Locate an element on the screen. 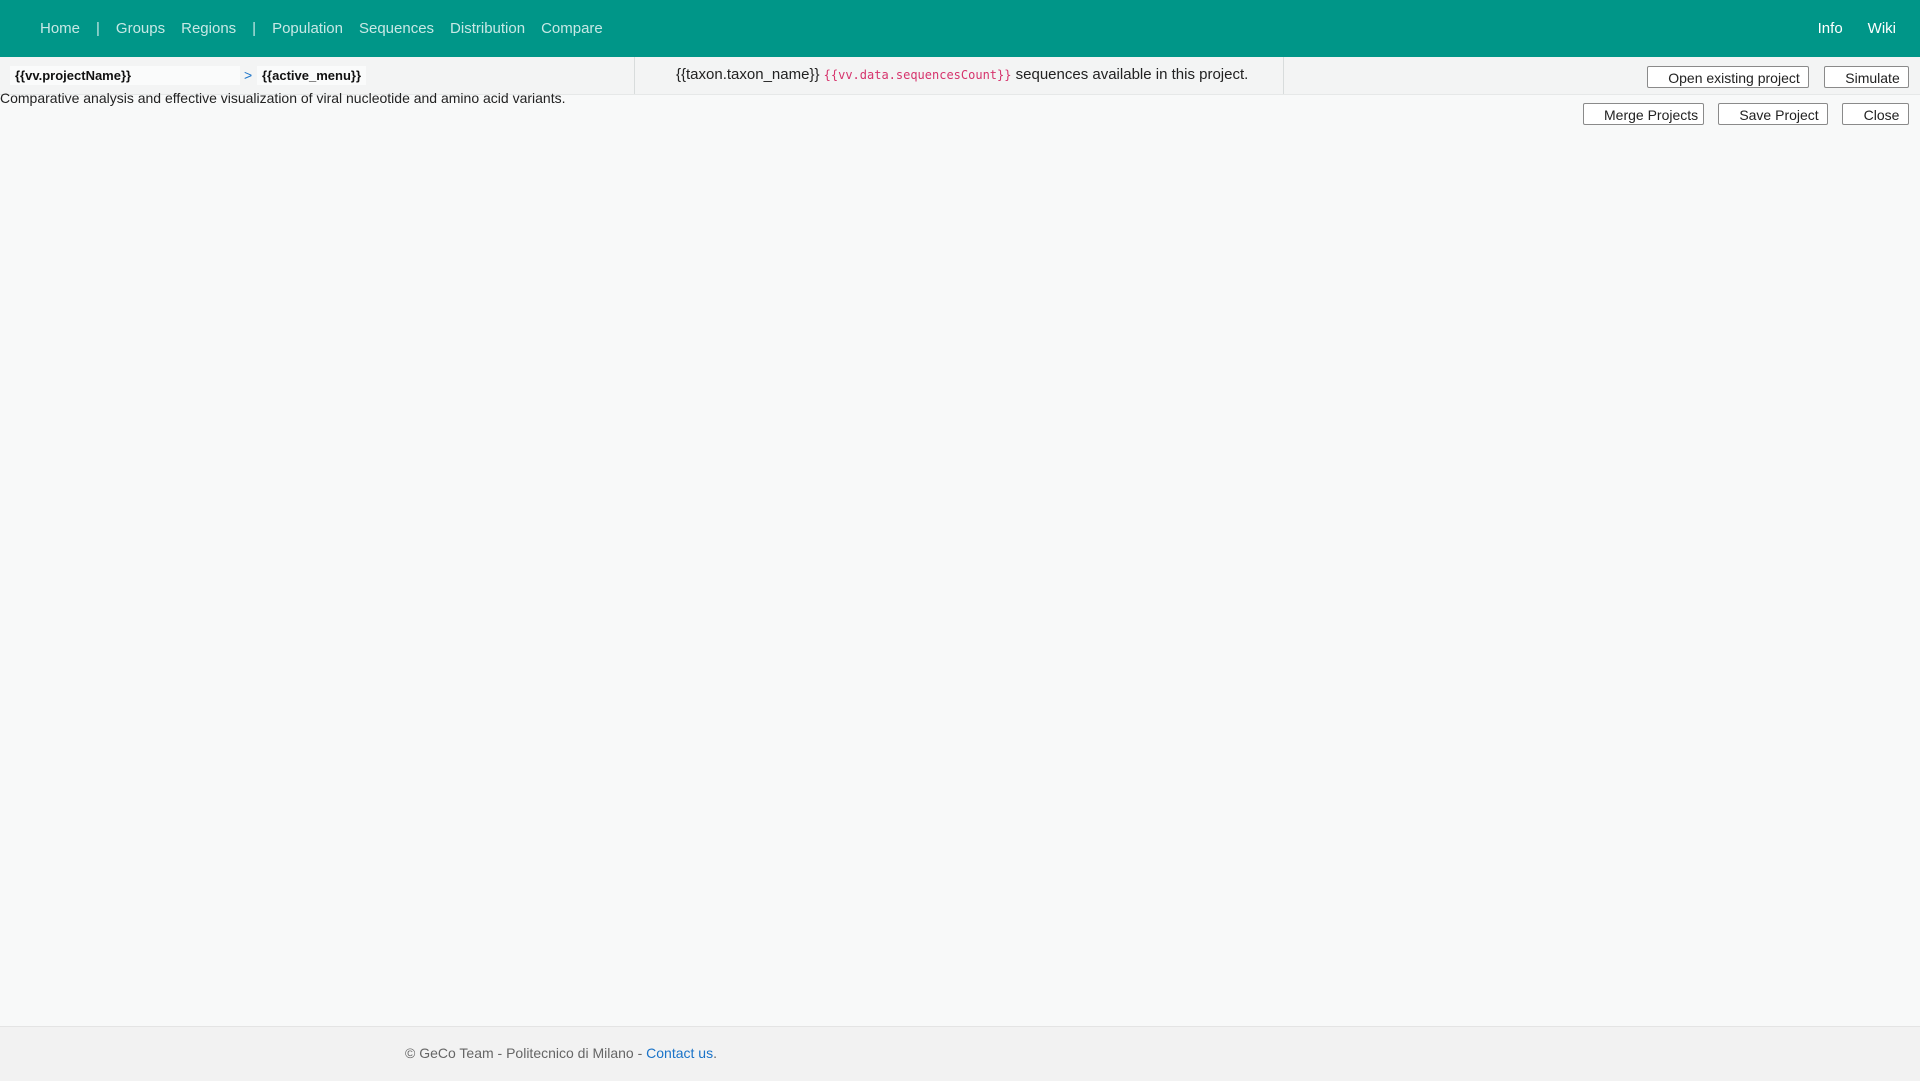  breadcrumb-project-name: {{vv.projectName}} is located at coordinates (125, 75).